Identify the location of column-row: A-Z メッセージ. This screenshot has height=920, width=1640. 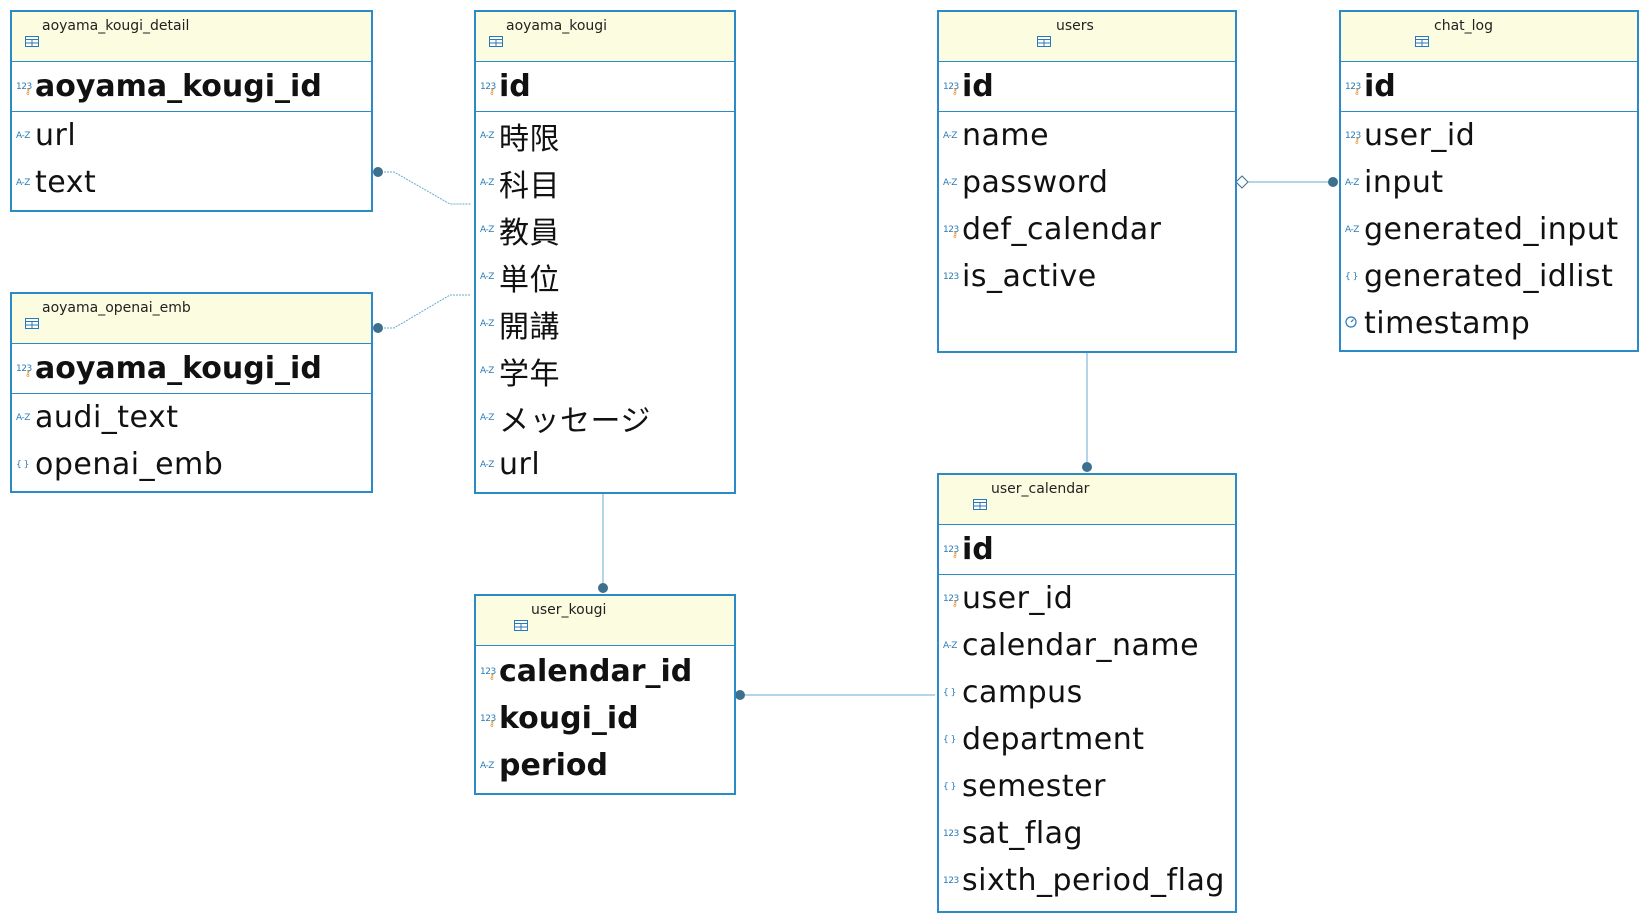
(605, 417).